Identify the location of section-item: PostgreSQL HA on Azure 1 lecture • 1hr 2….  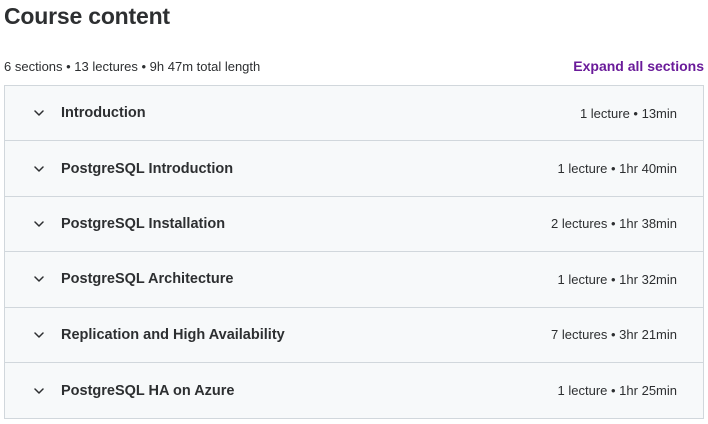
(354, 390).